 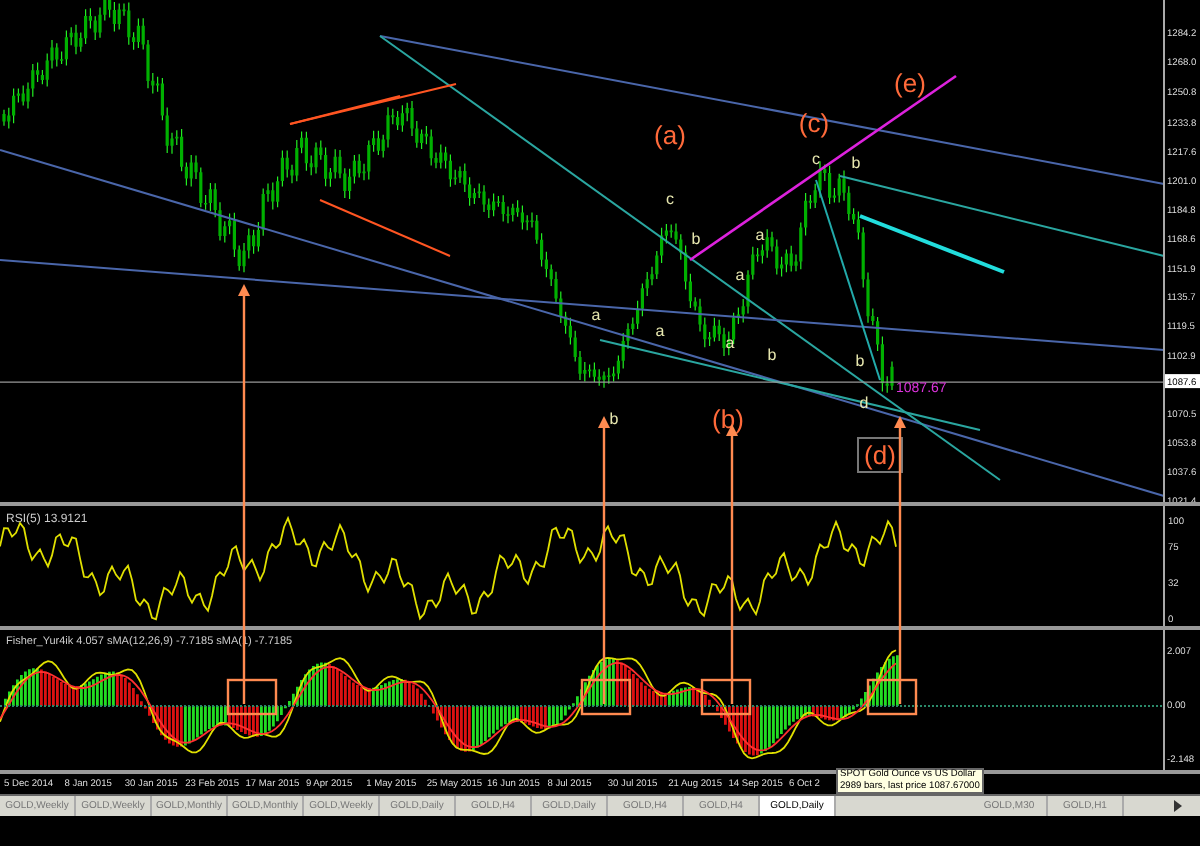 I want to click on scroll-right-icon, so click(x=1178, y=806).